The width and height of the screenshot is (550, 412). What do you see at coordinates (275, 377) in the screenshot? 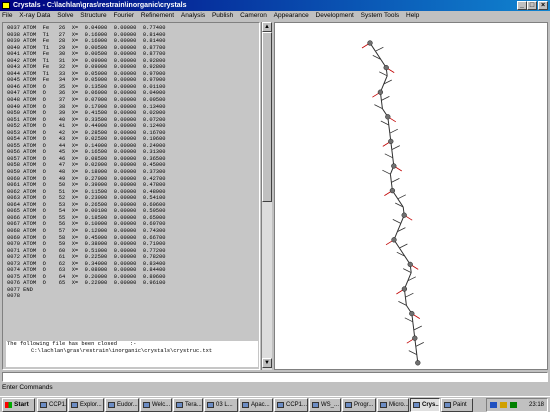
I see `command-input` at bounding box center [275, 377].